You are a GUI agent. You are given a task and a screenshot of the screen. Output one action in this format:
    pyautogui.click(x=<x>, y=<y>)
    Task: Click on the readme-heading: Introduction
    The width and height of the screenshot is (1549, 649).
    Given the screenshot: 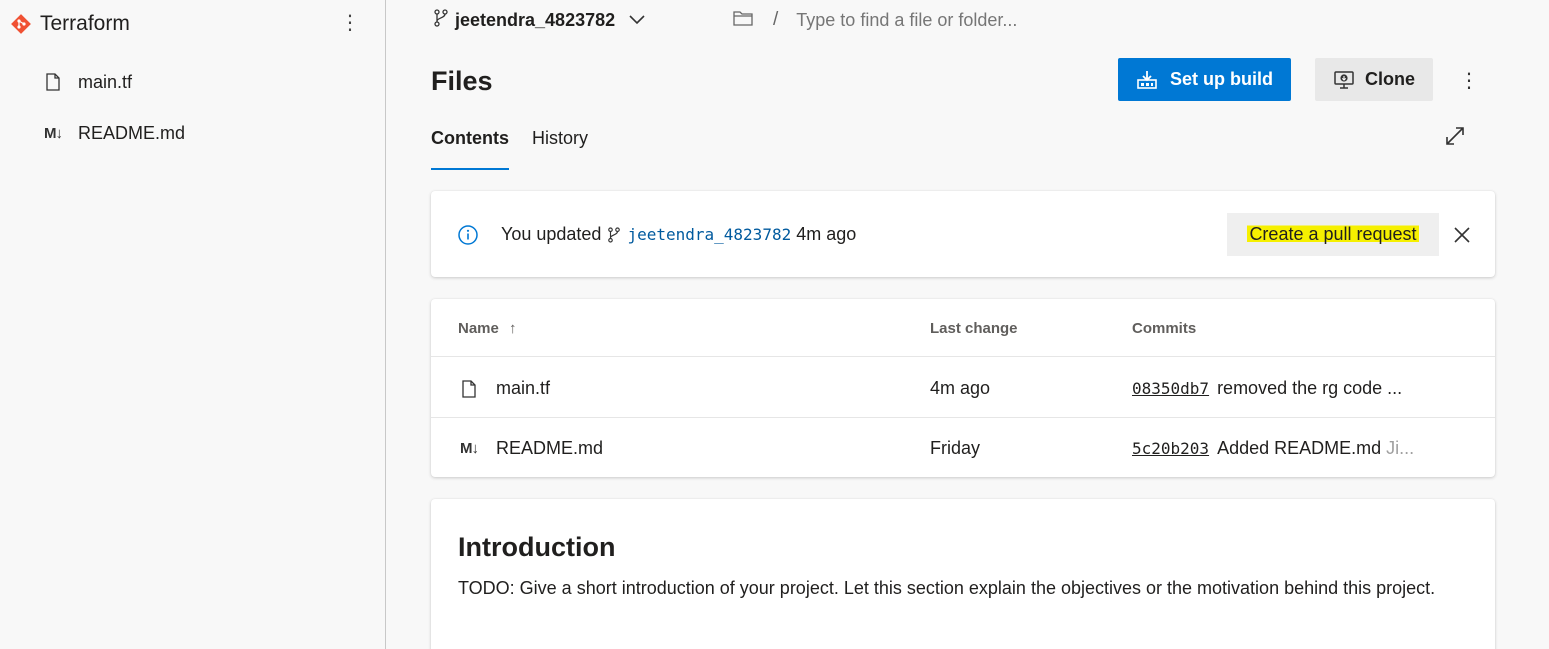 What is the action you would take?
    pyautogui.click(x=537, y=547)
    